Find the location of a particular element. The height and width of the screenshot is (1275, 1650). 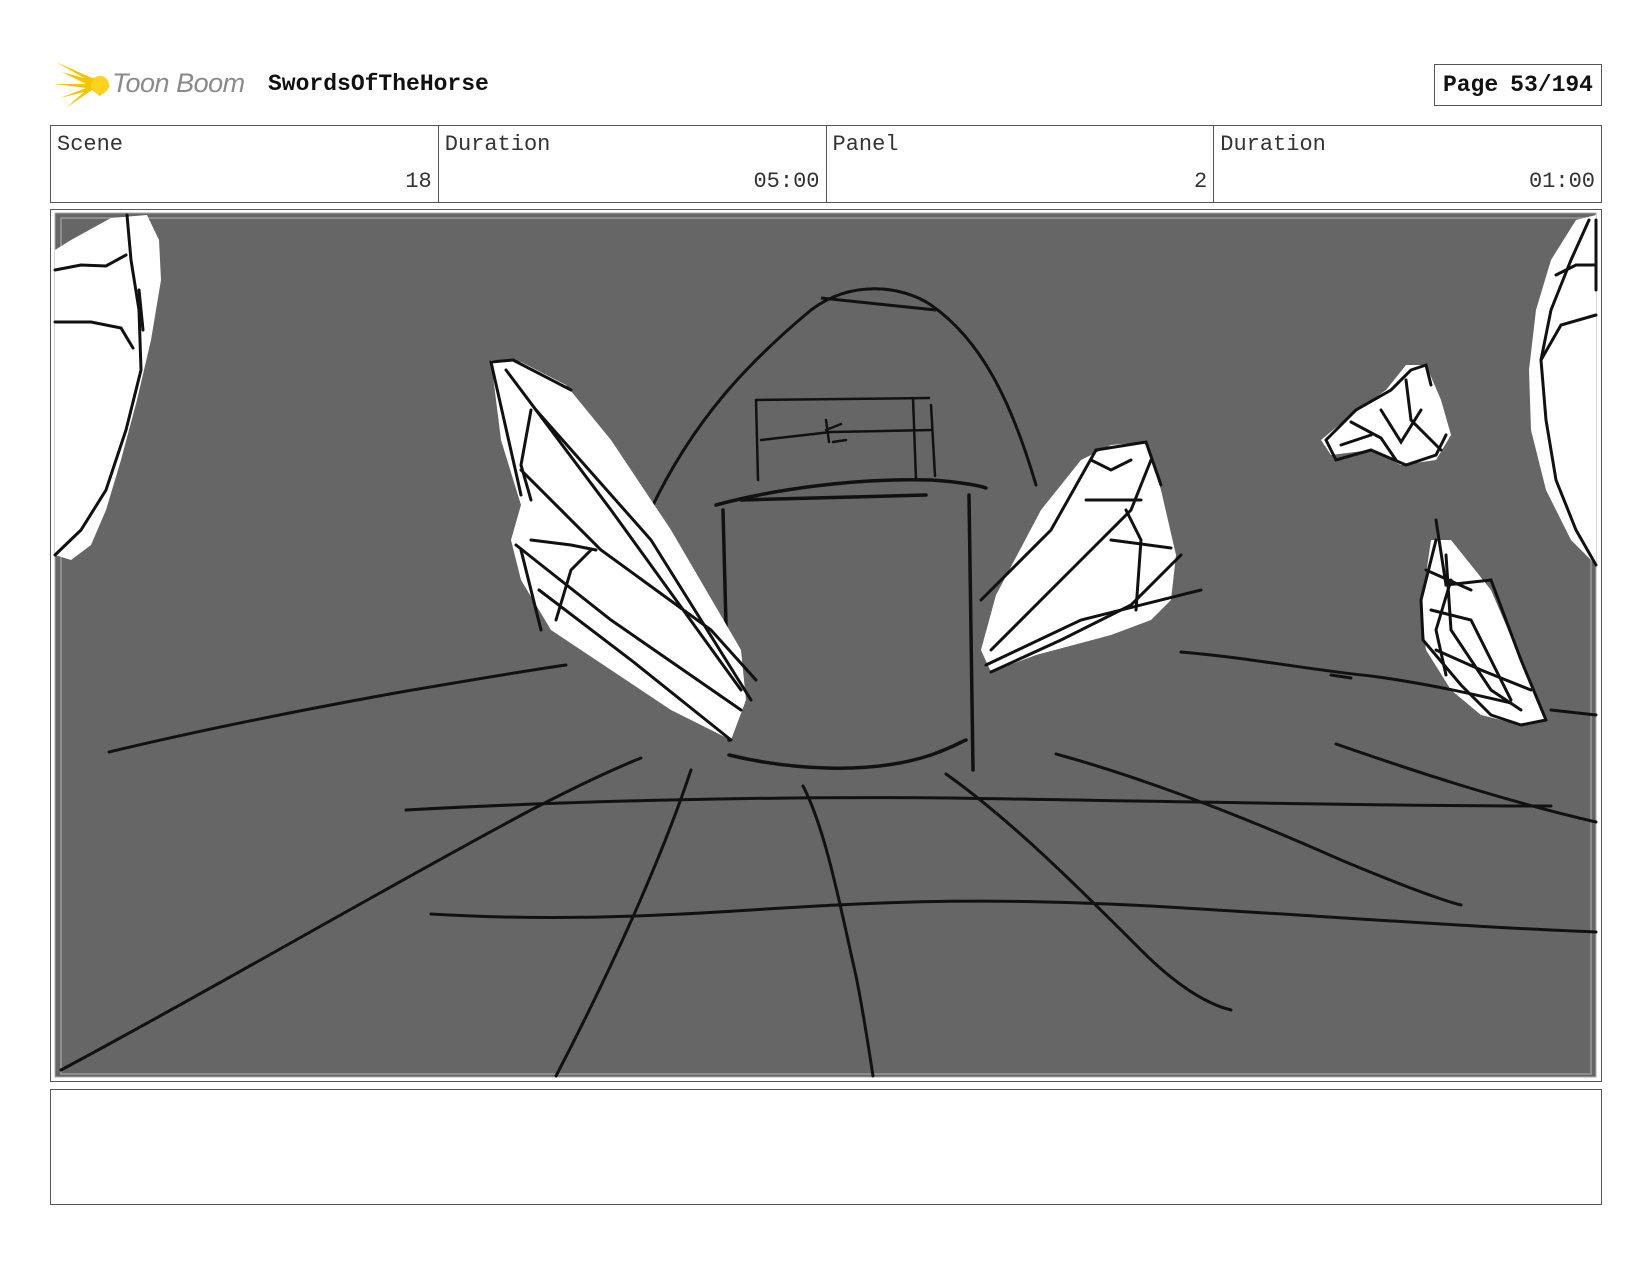

scene-duration-label: Duration is located at coordinates (497, 144).